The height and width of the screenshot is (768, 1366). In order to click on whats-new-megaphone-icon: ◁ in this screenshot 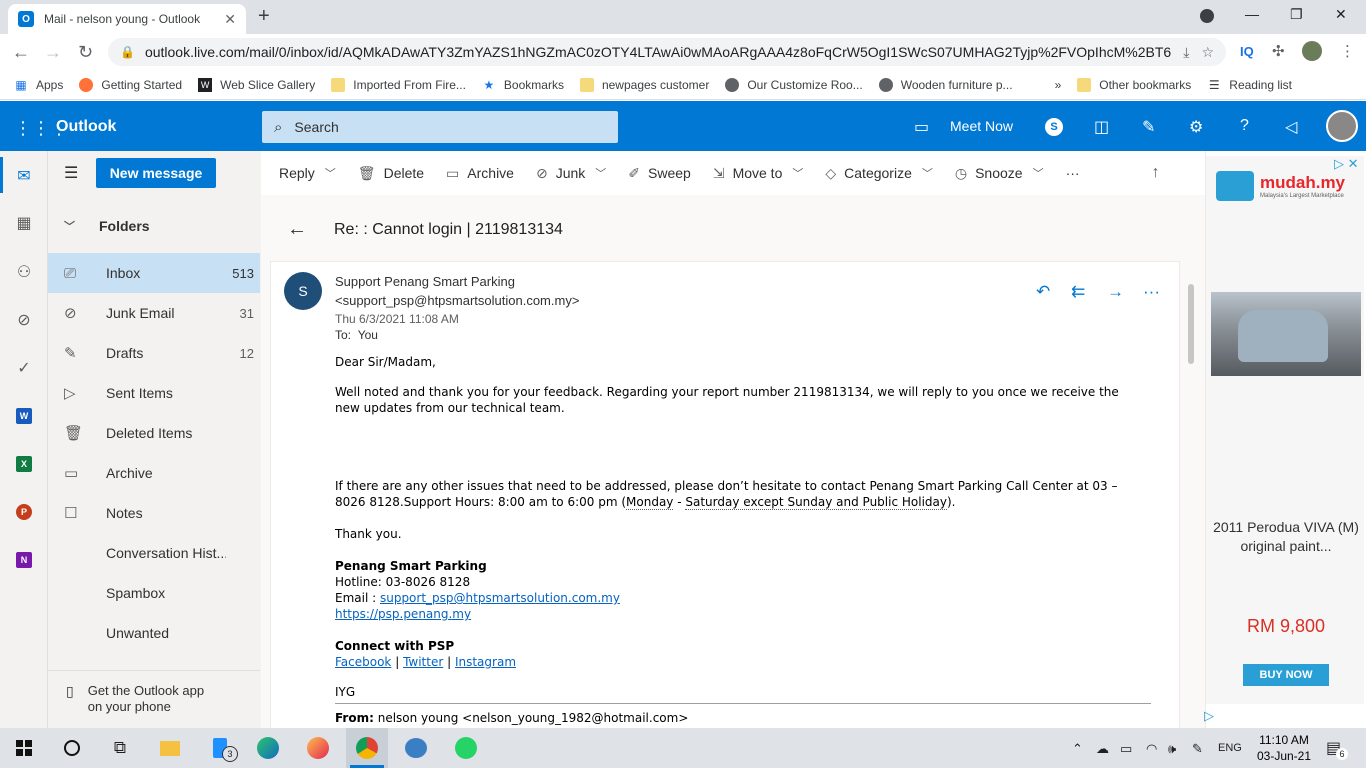, I will do `click(1291, 127)`.